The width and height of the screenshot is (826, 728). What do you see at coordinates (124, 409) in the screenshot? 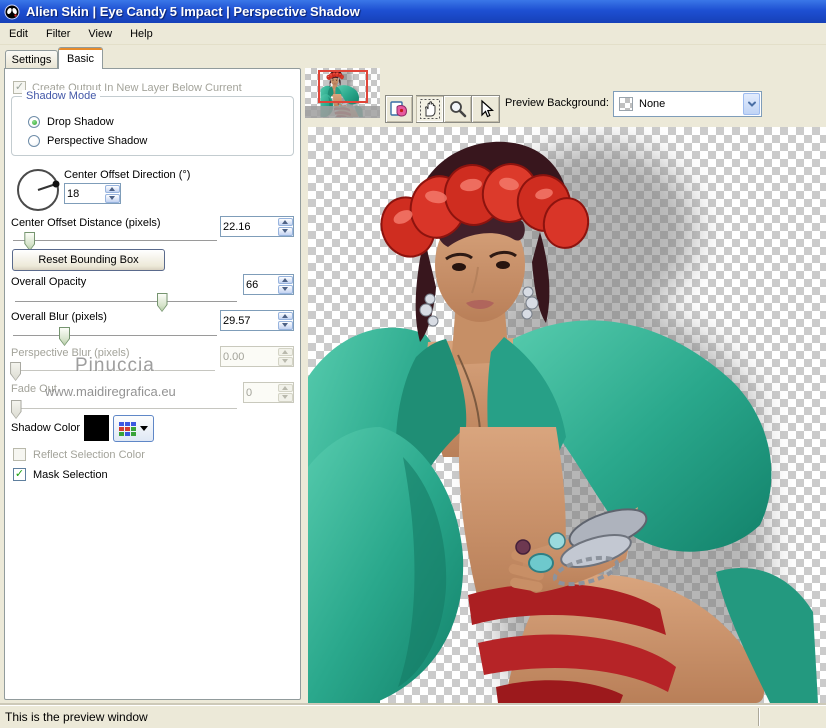
I see `fade-out-slider-track` at bounding box center [124, 409].